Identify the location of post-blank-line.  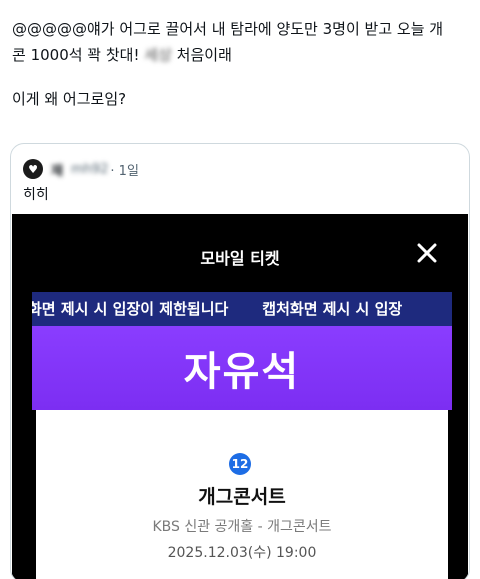
(240, 77).